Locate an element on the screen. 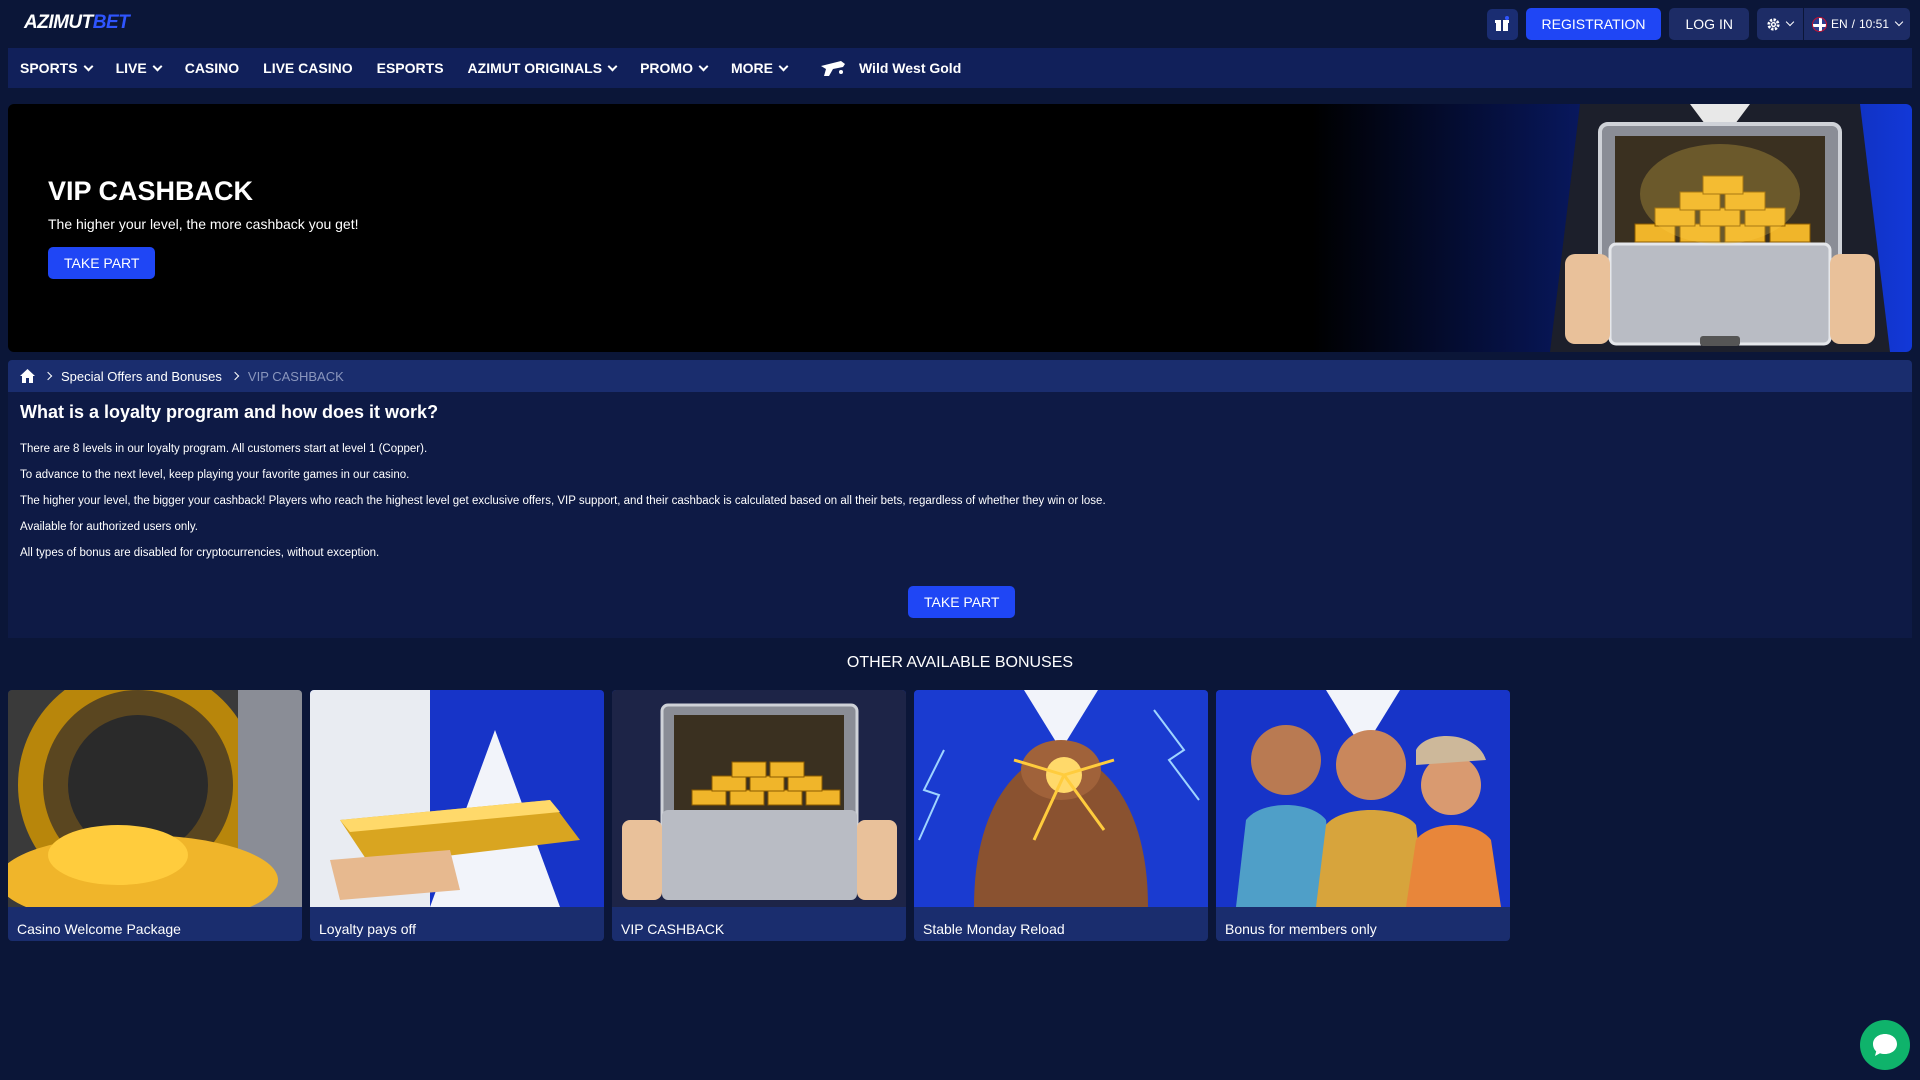 The height and width of the screenshot is (1080, 1920). language-time-button: EN / 10:51 is located at coordinates (1856, 24).